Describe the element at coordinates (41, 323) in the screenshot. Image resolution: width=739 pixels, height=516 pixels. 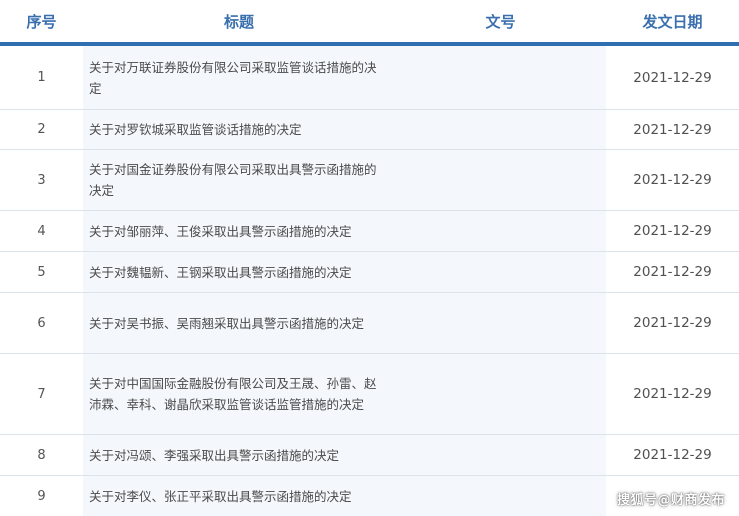
I see `row-index: 6` at that location.